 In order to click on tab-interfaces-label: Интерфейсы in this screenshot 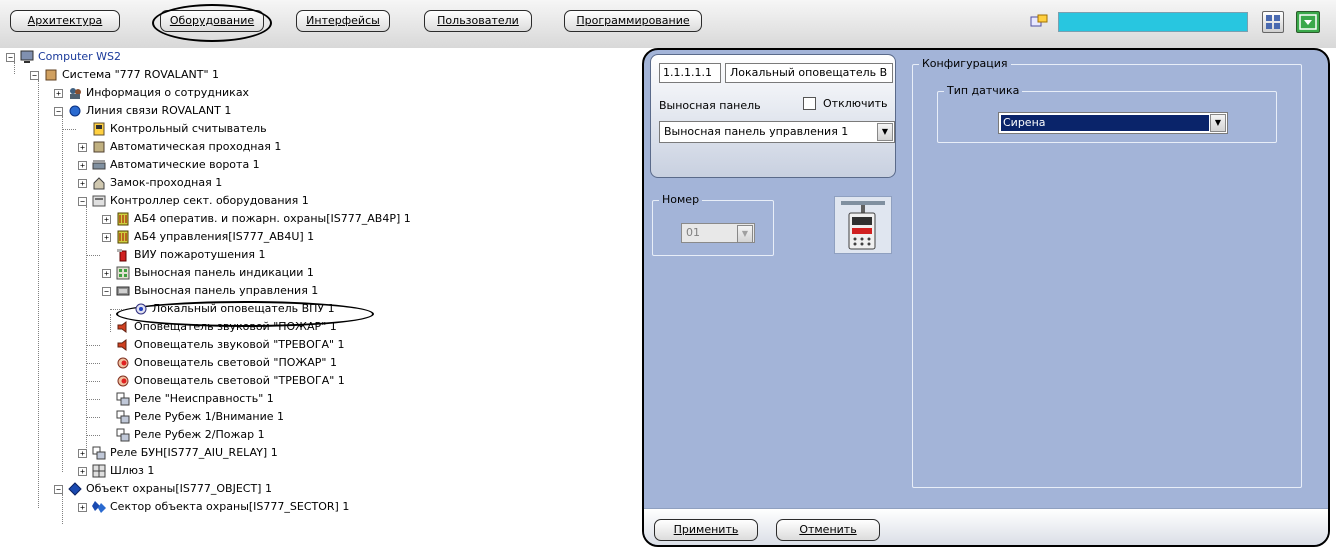, I will do `click(343, 20)`.